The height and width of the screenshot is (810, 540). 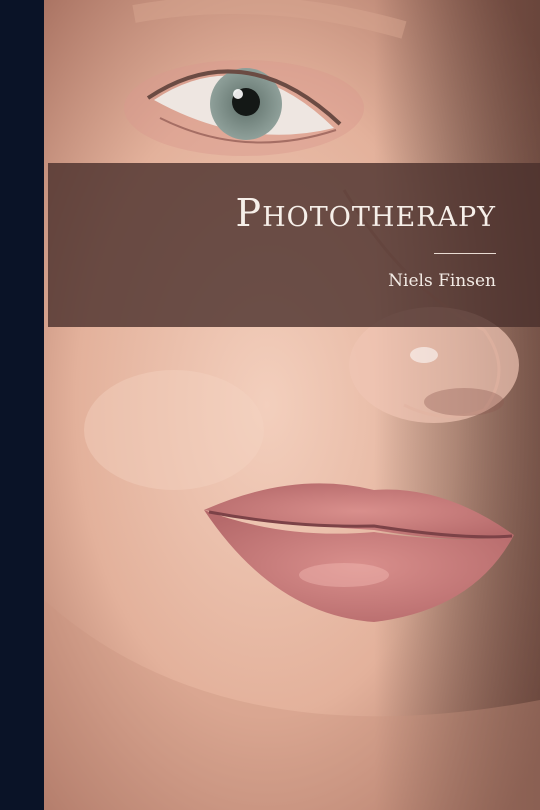 I want to click on title-divider, so click(x=465, y=253).